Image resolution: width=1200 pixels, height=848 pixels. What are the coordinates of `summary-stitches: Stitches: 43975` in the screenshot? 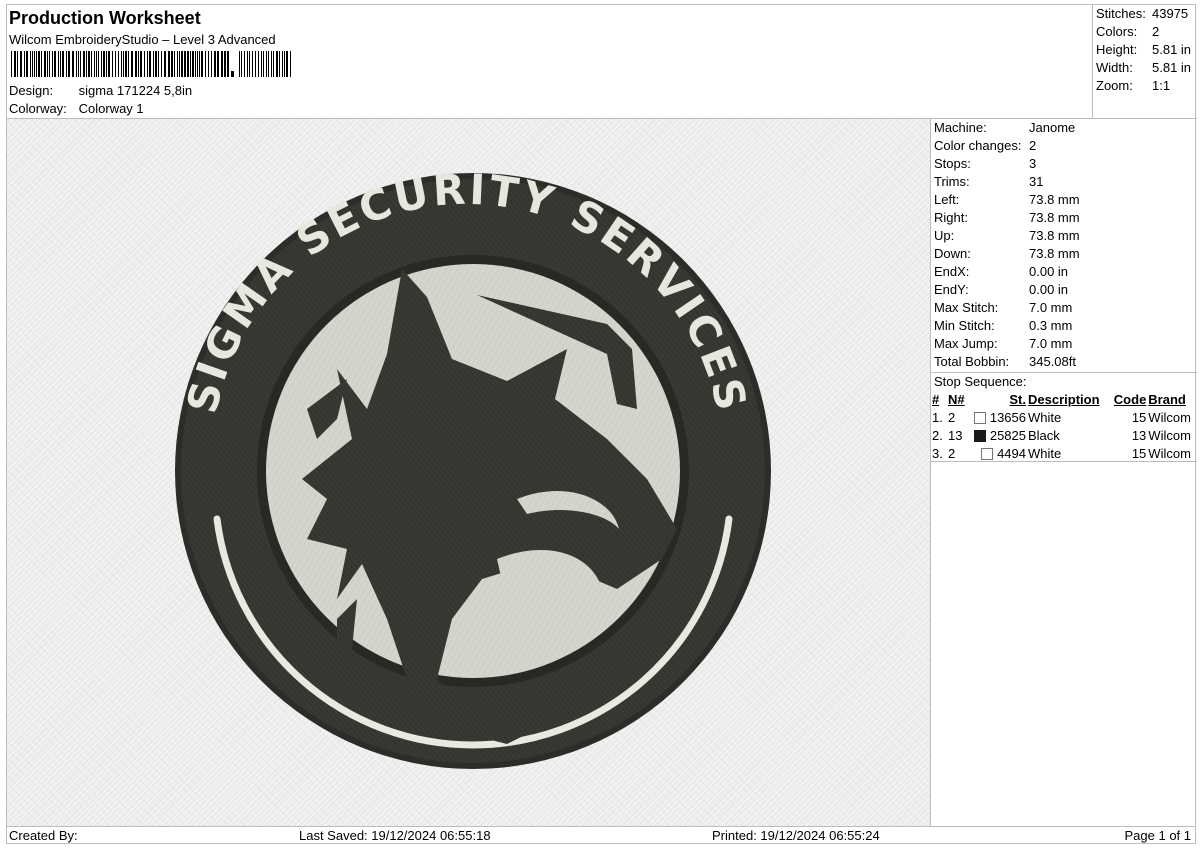 It's located at (1142, 13).